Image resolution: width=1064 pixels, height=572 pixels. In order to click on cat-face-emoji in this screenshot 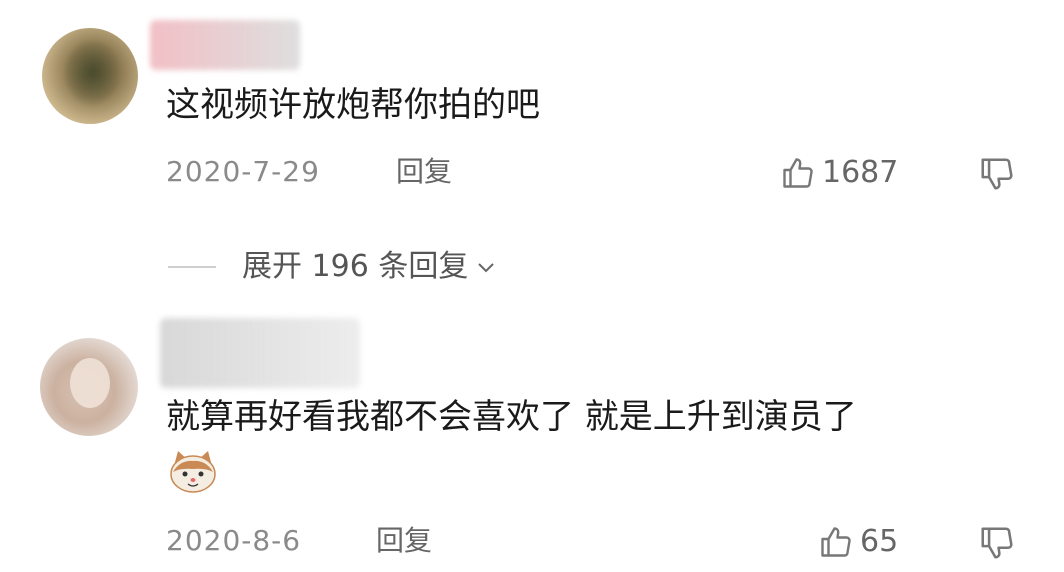, I will do `click(193, 472)`.